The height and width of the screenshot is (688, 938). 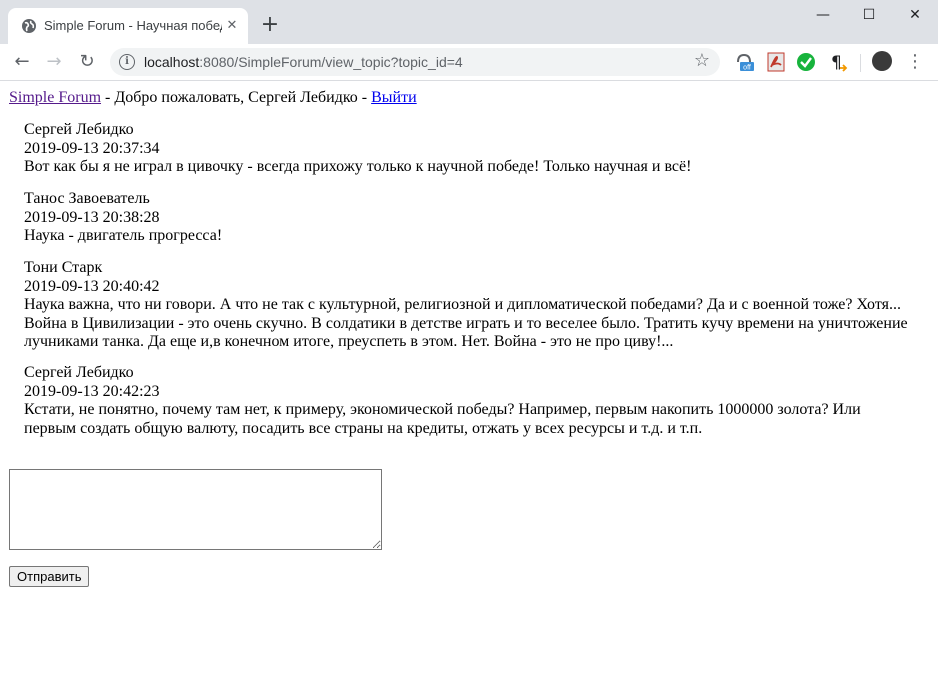 I want to click on extension-off-badge: off, so click(x=747, y=68).